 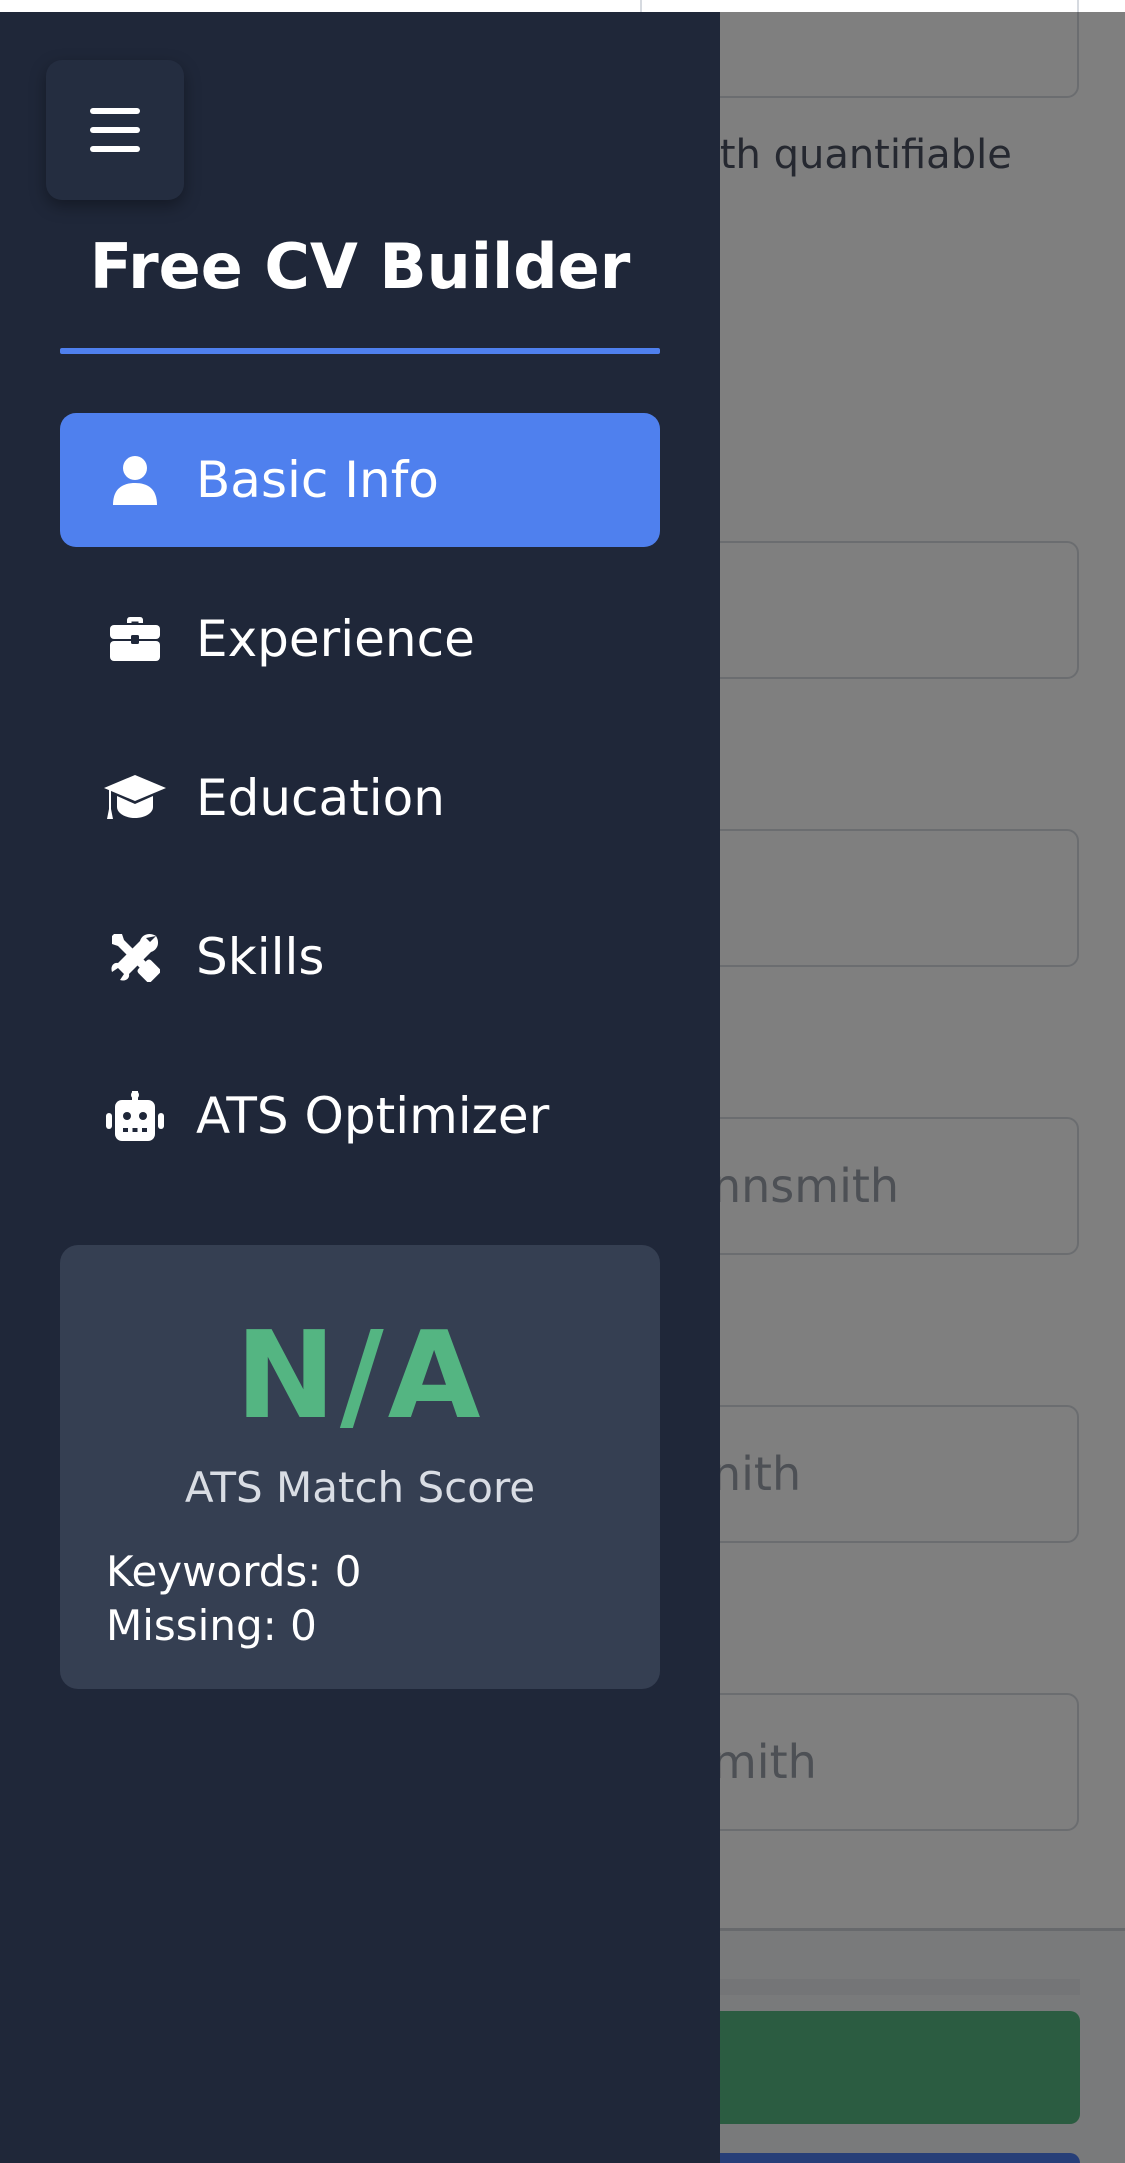 I want to click on menu-toggle-button, so click(x=115, y=130).